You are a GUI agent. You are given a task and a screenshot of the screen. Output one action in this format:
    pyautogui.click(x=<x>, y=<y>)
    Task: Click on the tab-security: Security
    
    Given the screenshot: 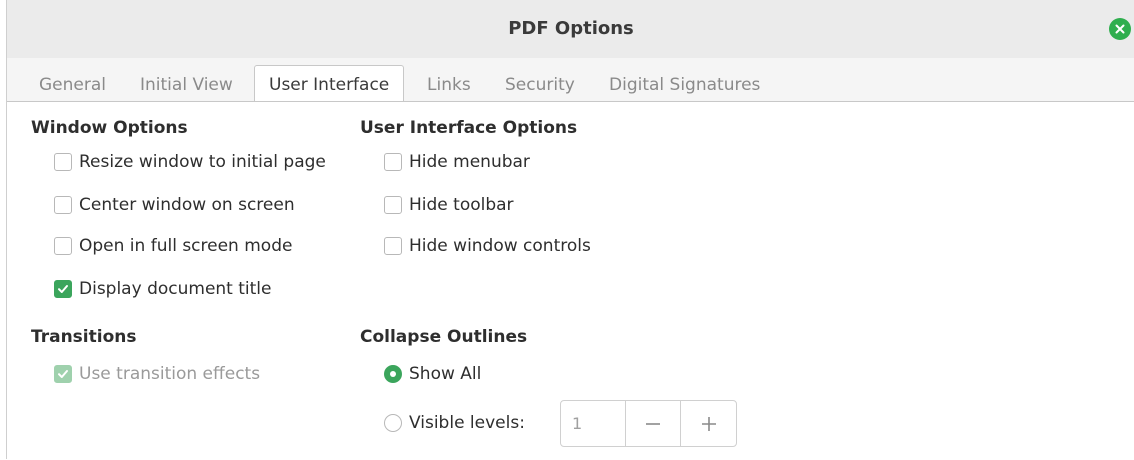 What is the action you would take?
    pyautogui.click(x=540, y=84)
    